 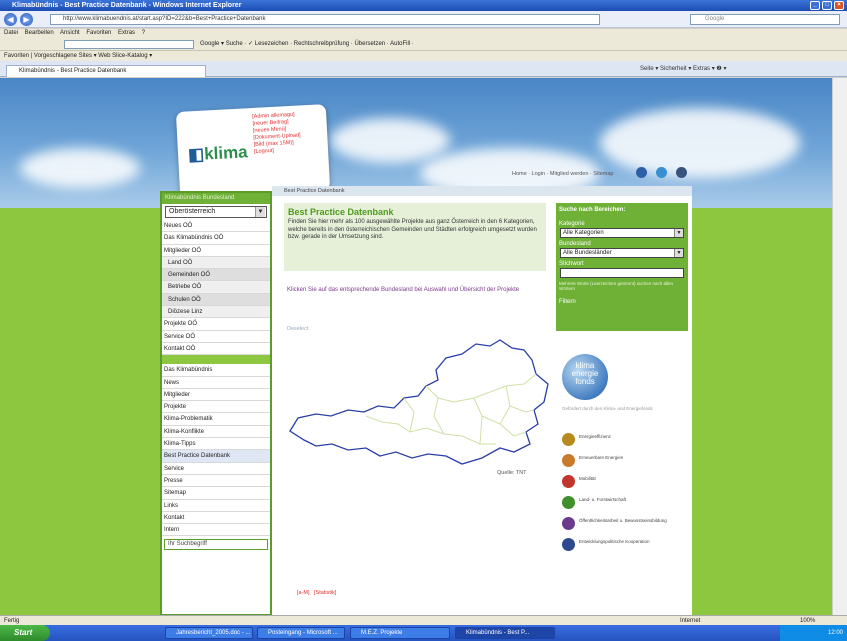 I want to click on sidebar-main-item: Klima-Konflikte, so click(x=216, y=432).